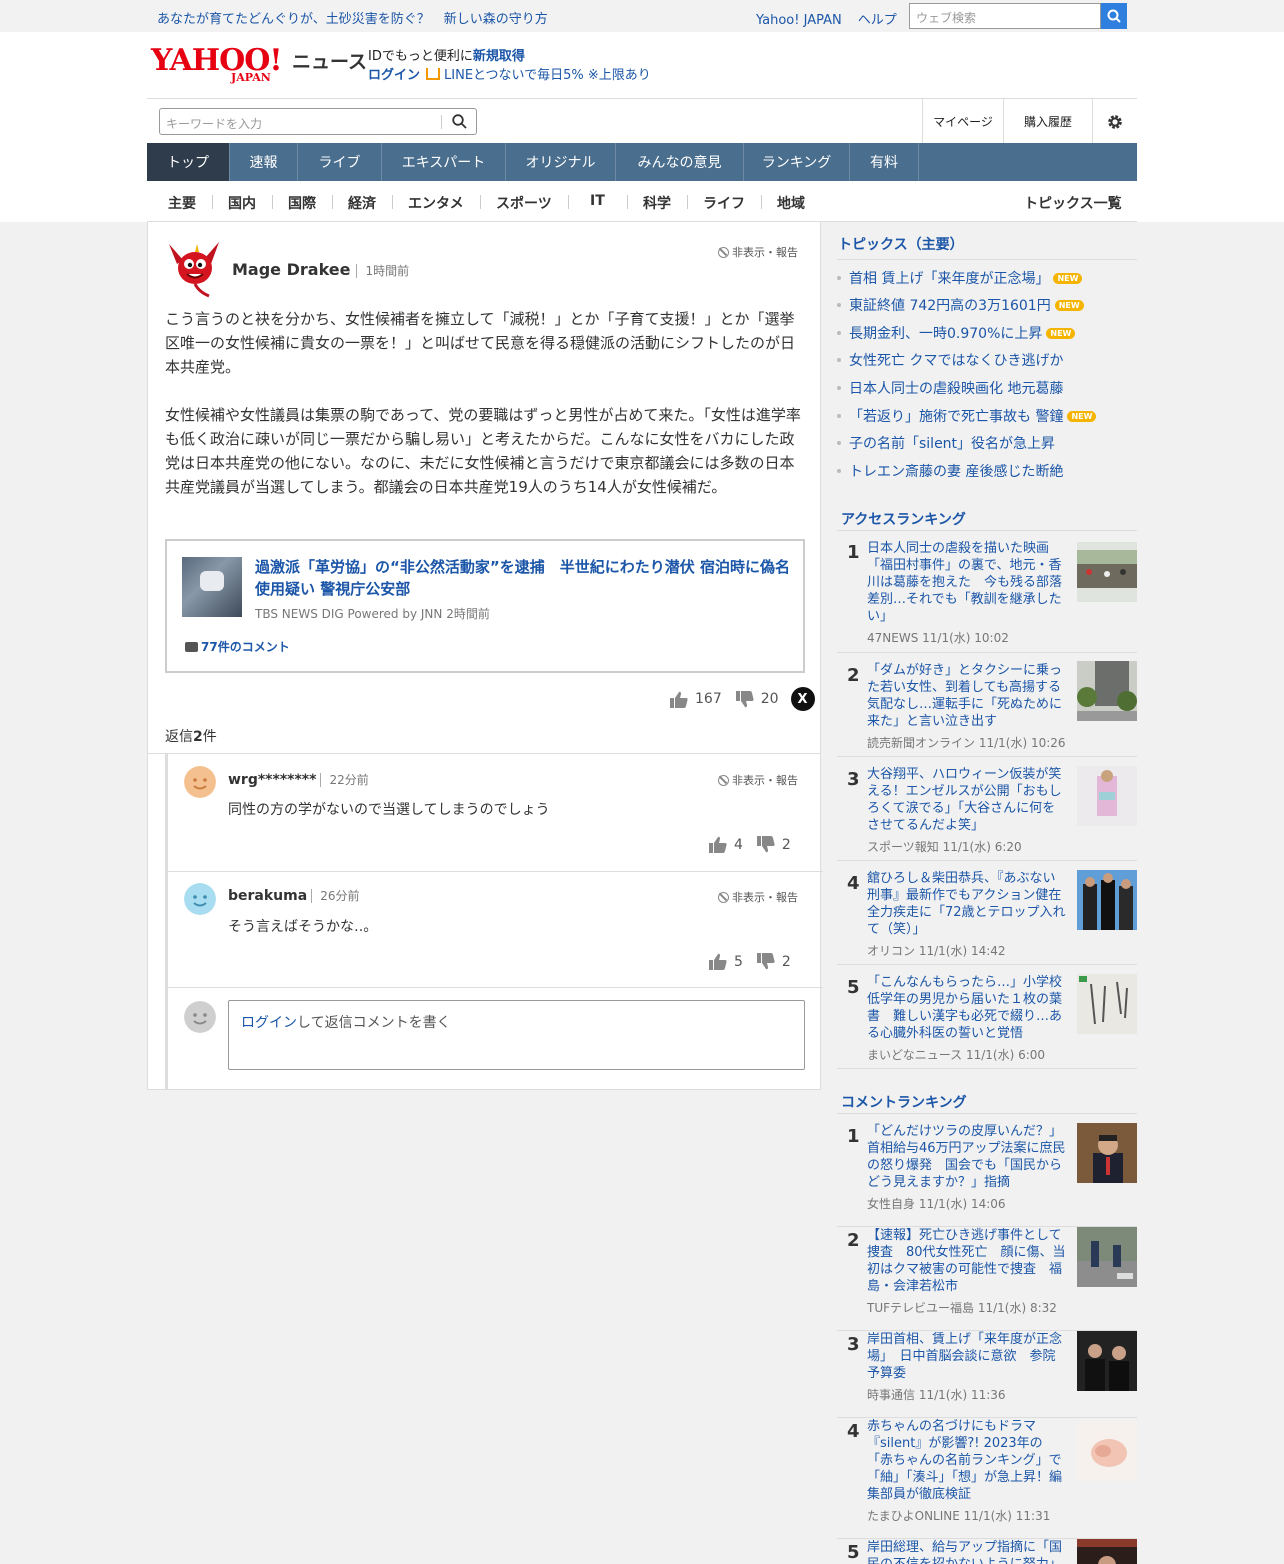 This screenshot has width=1284, height=1564. Describe the element at coordinates (1114, 121) in the screenshot. I see `settings-button` at that location.